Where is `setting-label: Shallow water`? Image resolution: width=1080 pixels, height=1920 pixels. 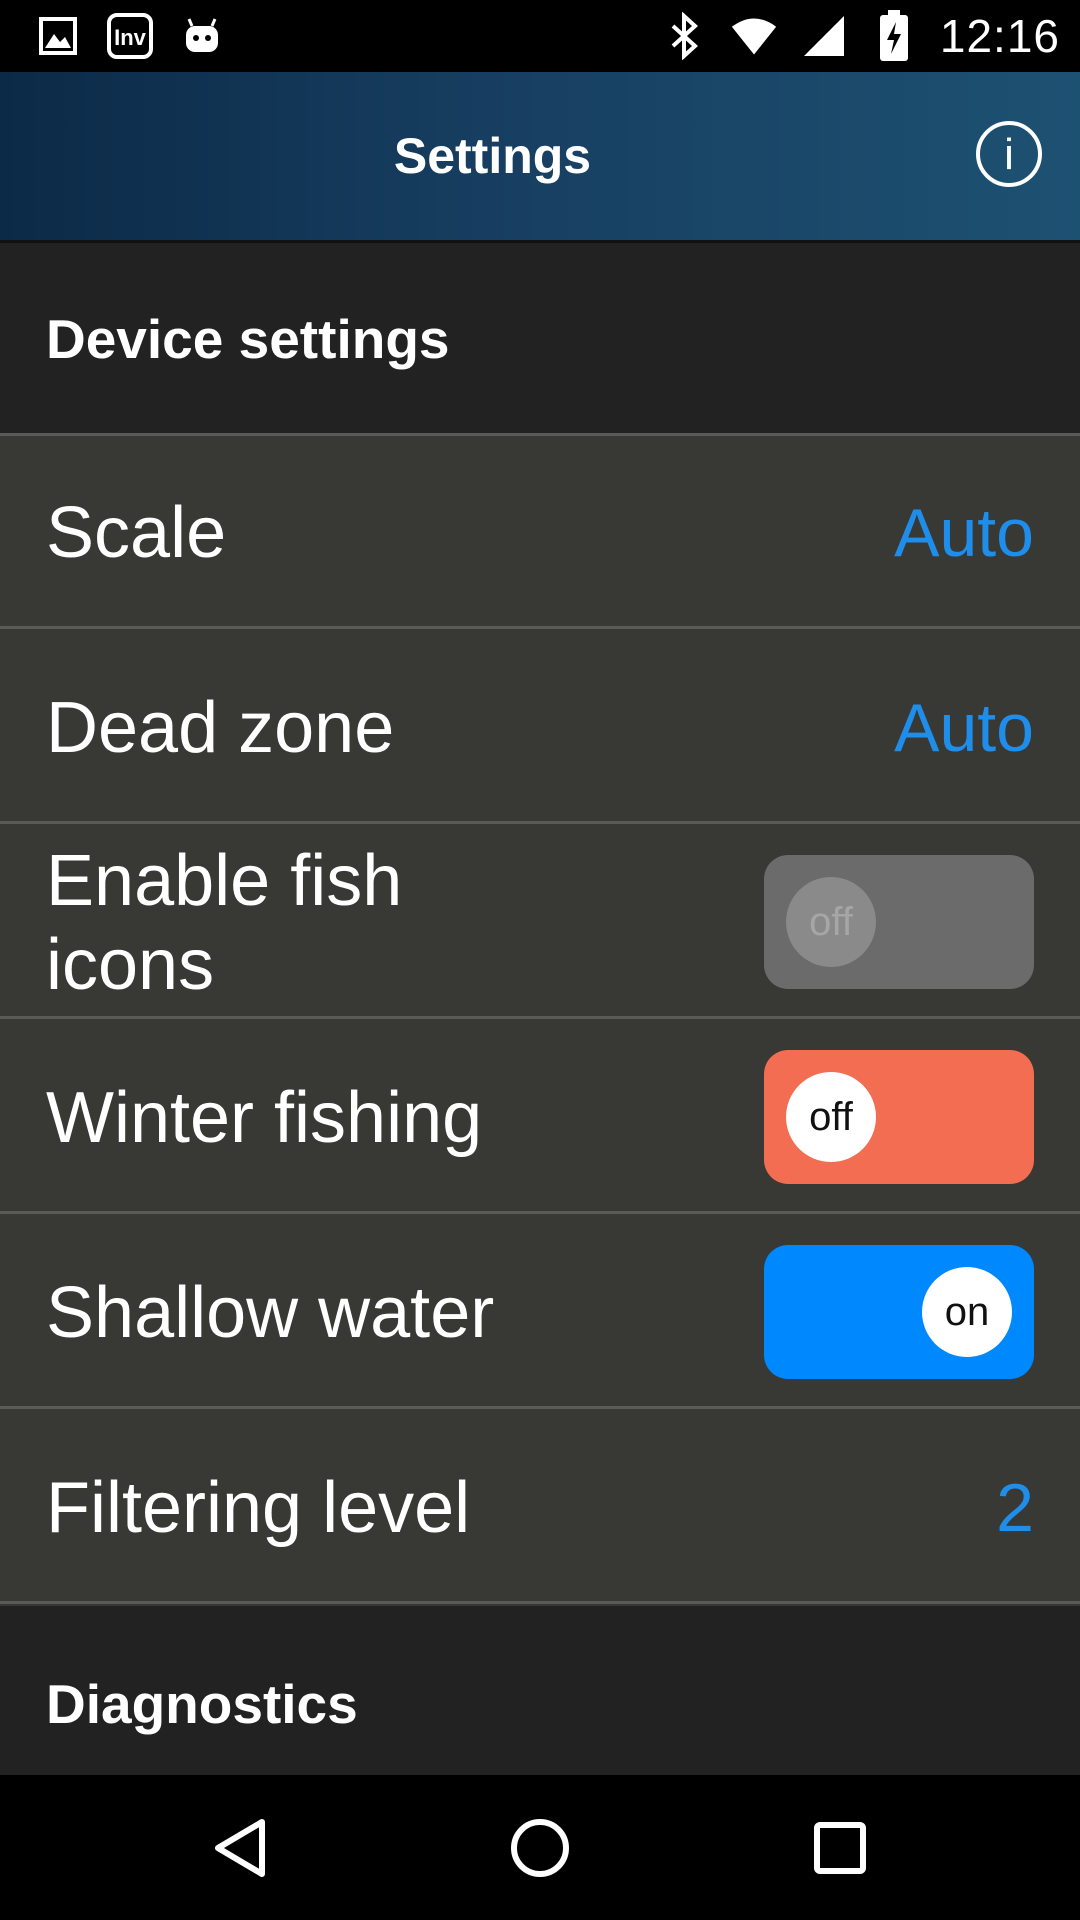
setting-label: Shallow water is located at coordinates (270, 1312).